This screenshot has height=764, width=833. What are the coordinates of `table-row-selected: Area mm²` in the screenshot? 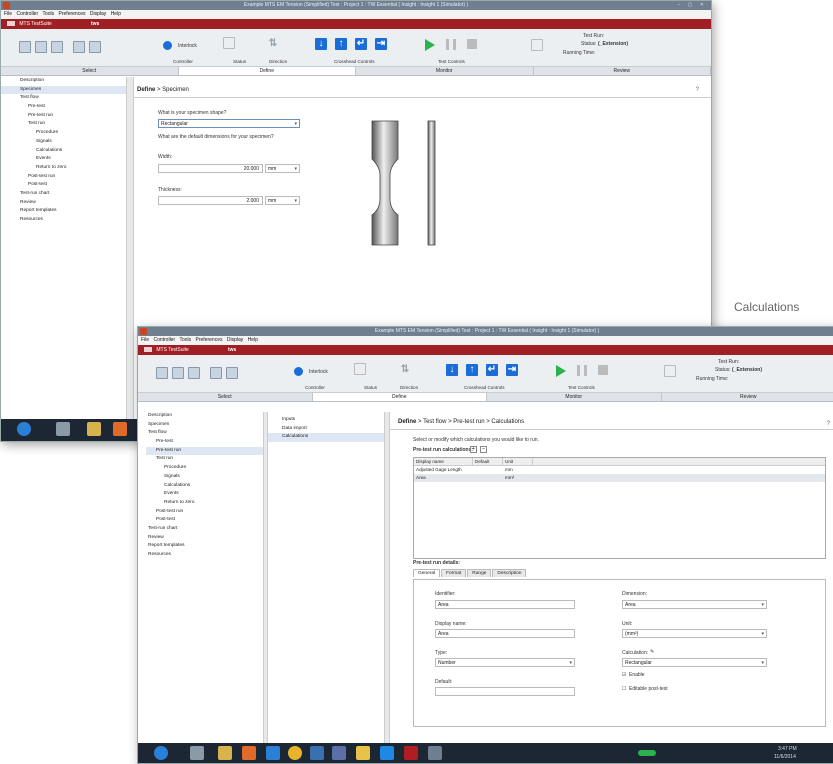 It's located at (619, 478).